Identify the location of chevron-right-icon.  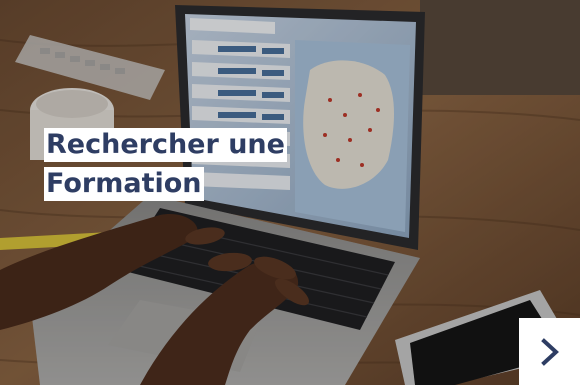
(549, 351).